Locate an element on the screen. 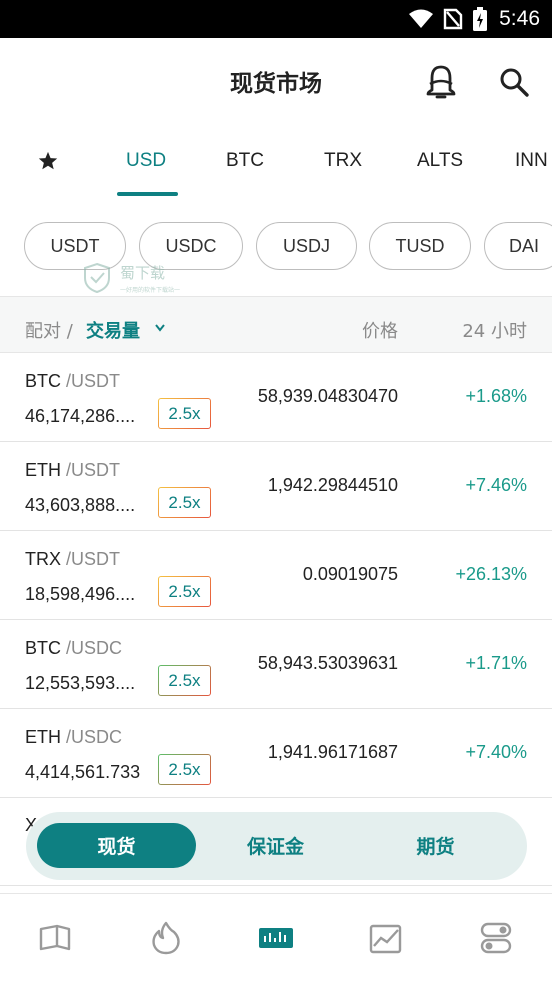  change-value: +7.40% is located at coordinates (496, 752).